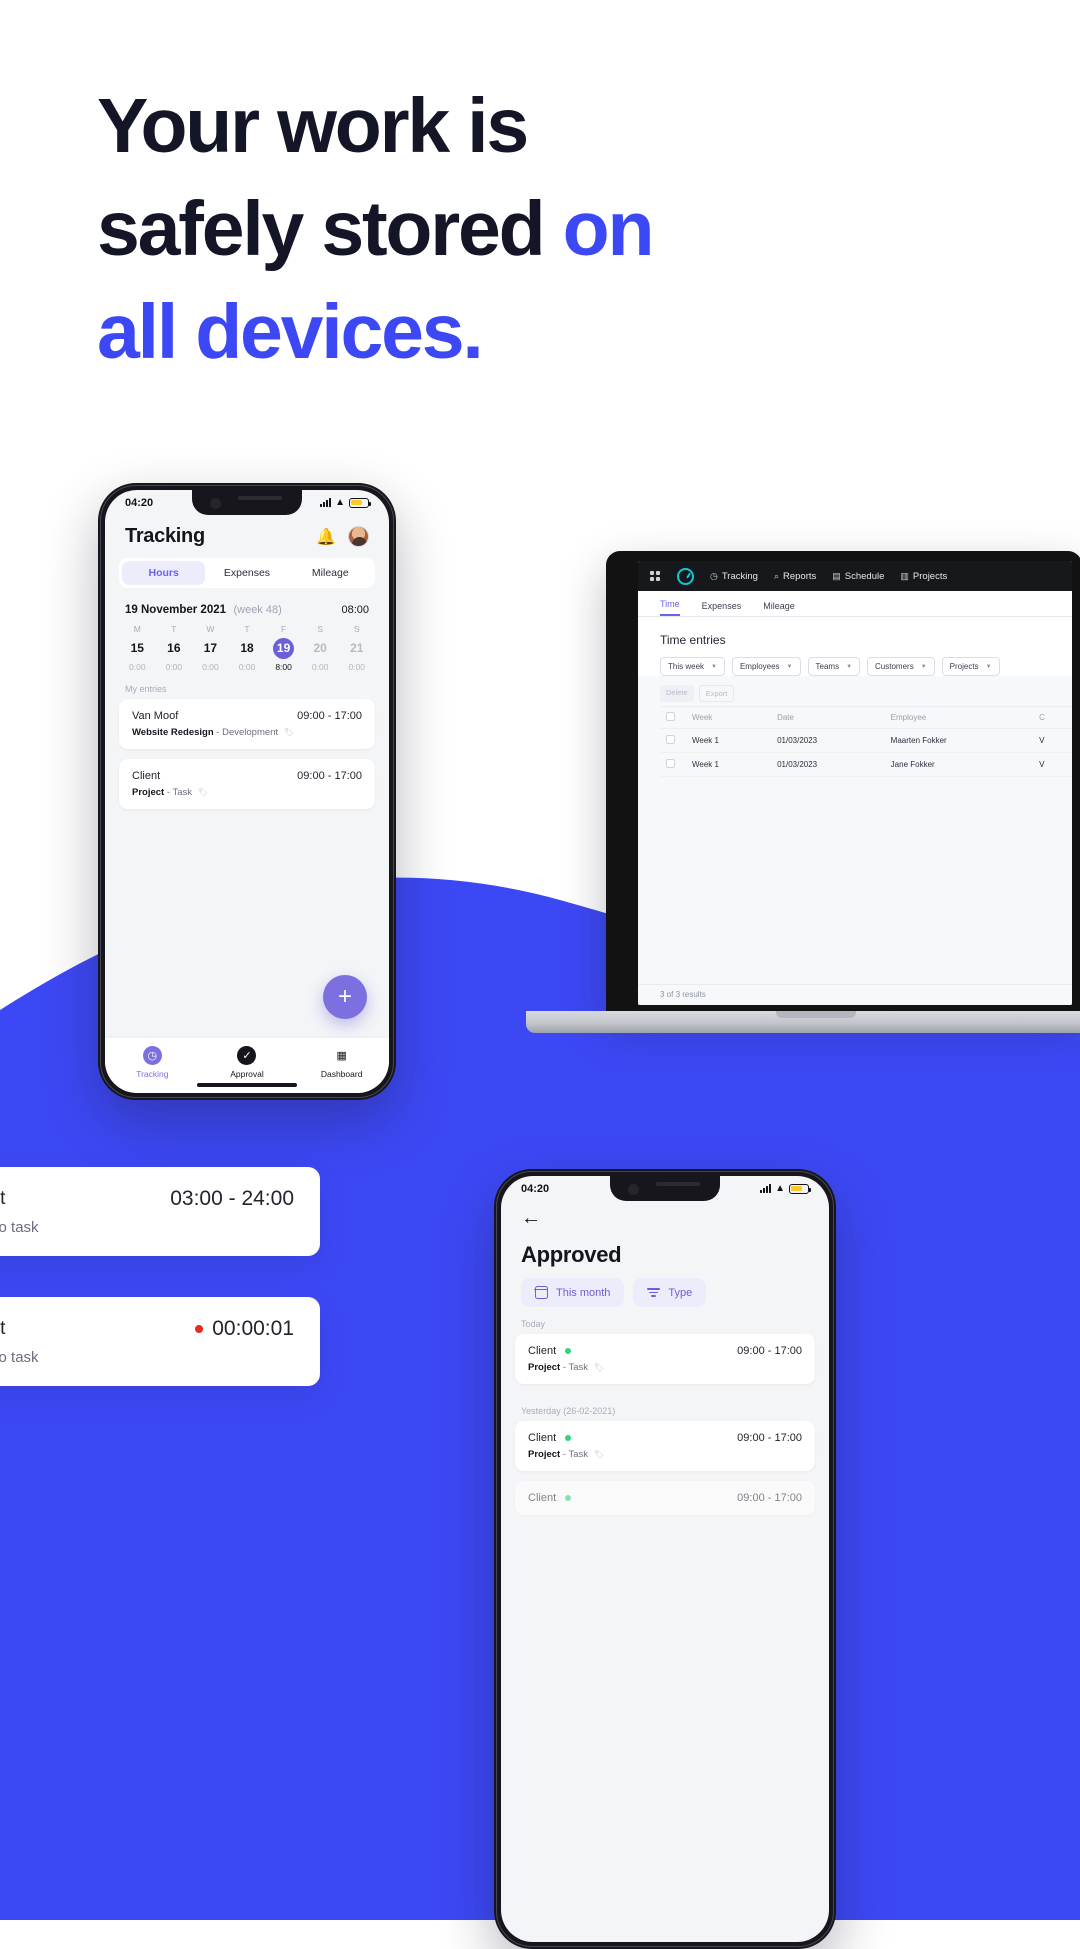 The width and height of the screenshot is (1080, 1949). I want to click on filter-customers: Customers ▼, so click(901, 666).